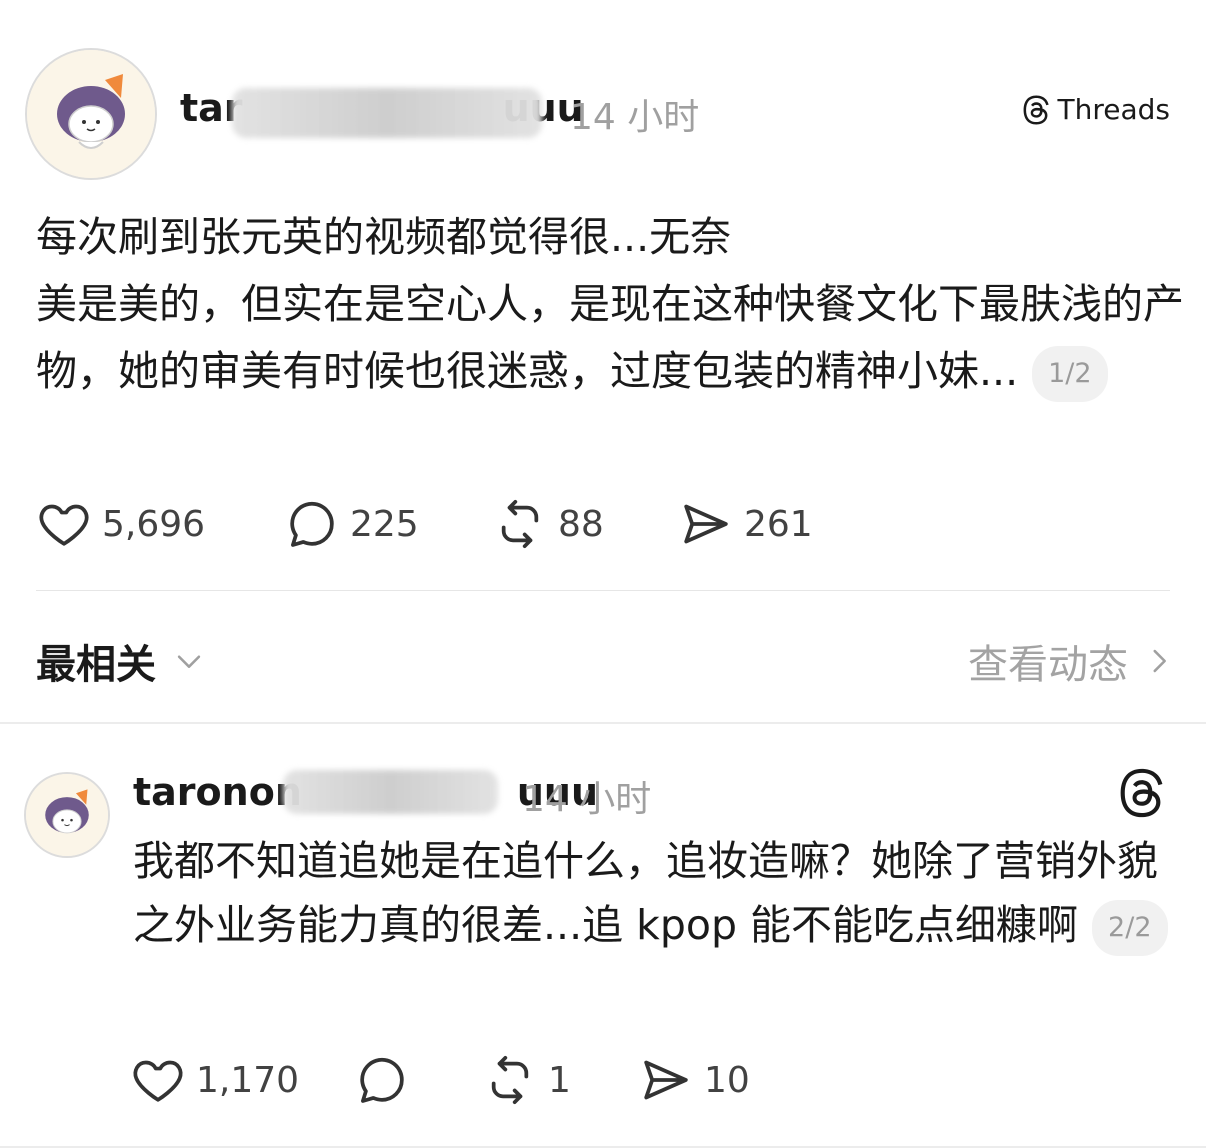 The image size is (1206, 1148). I want to click on view-activity-label: 查看动态, so click(1048, 665).